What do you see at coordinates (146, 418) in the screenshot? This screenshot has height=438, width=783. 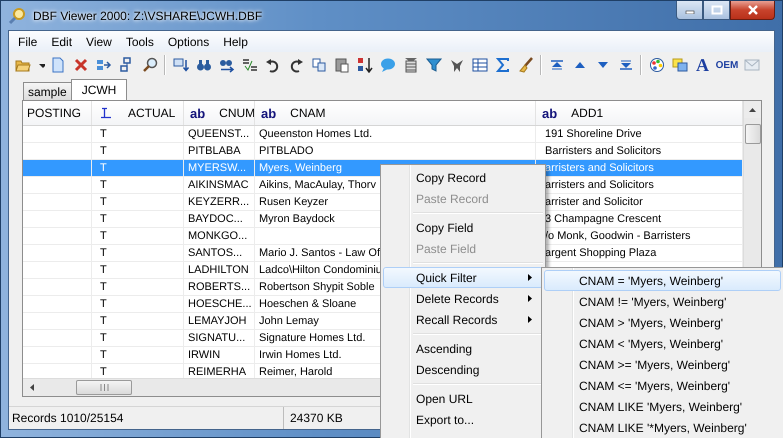 I see `status-text: Records 1010/25154` at bounding box center [146, 418].